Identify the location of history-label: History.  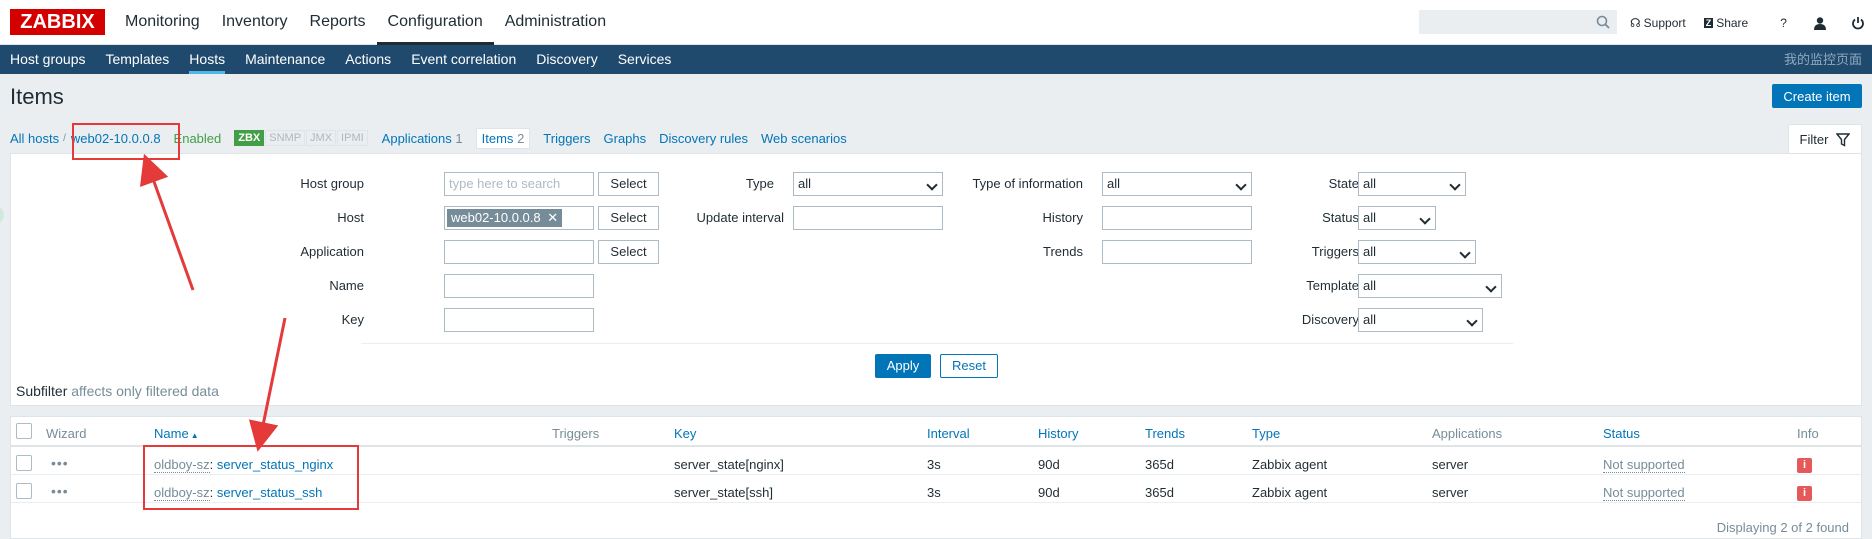
(1062, 217).